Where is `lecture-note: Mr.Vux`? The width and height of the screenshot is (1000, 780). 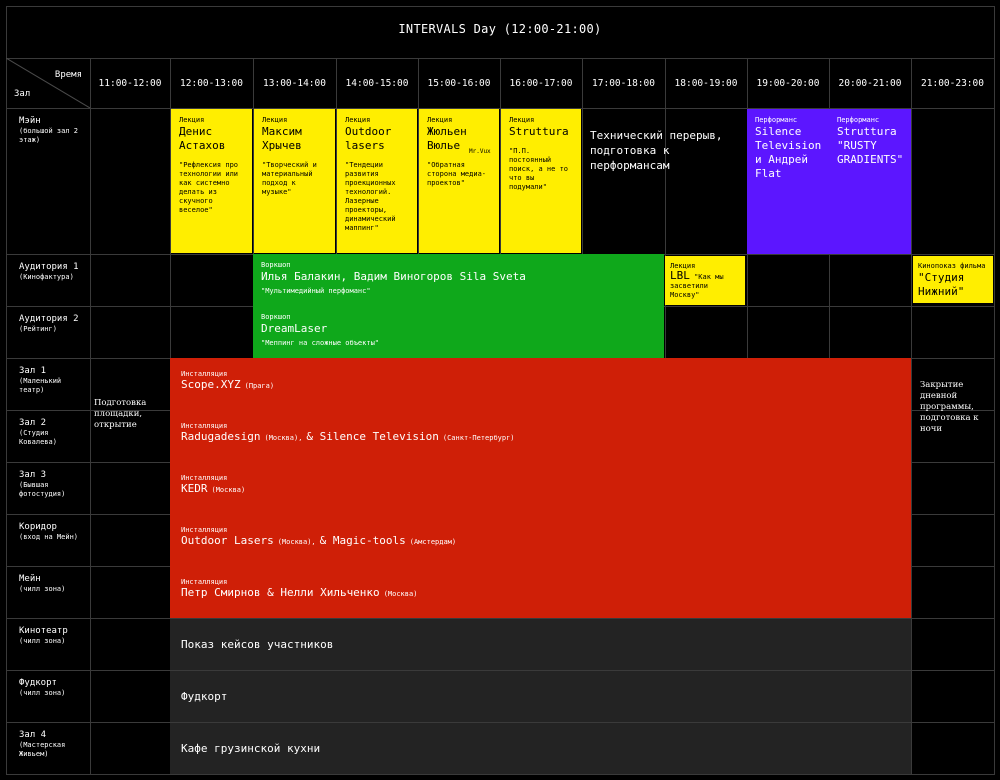 lecture-note: Mr.Vux is located at coordinates (480, 151).